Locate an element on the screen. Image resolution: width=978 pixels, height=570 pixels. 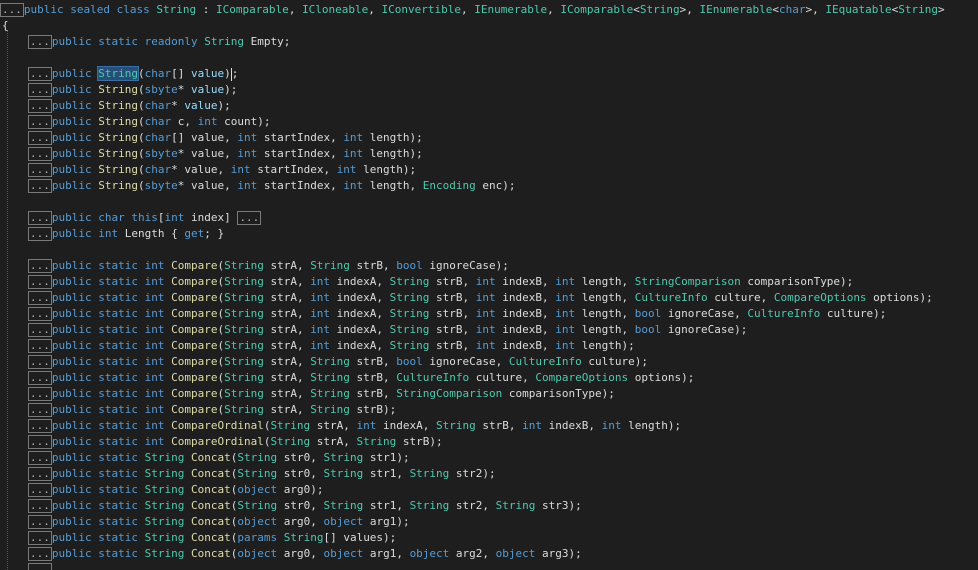
code-token: CompareOptions is located at coordinates (582, 377).